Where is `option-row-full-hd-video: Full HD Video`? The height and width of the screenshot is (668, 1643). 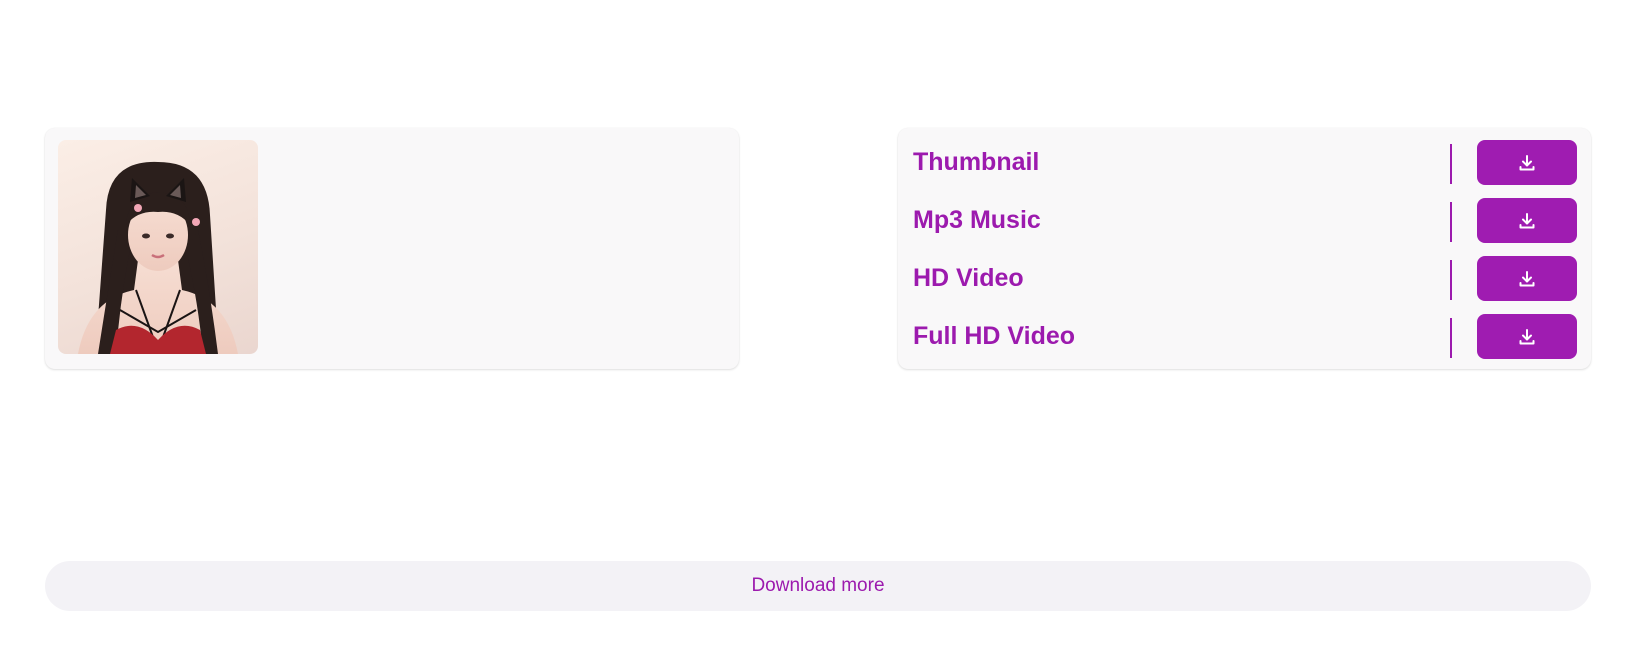
option-row-full-hd-video: Full HD Video is located at coordinates (1244, 337).